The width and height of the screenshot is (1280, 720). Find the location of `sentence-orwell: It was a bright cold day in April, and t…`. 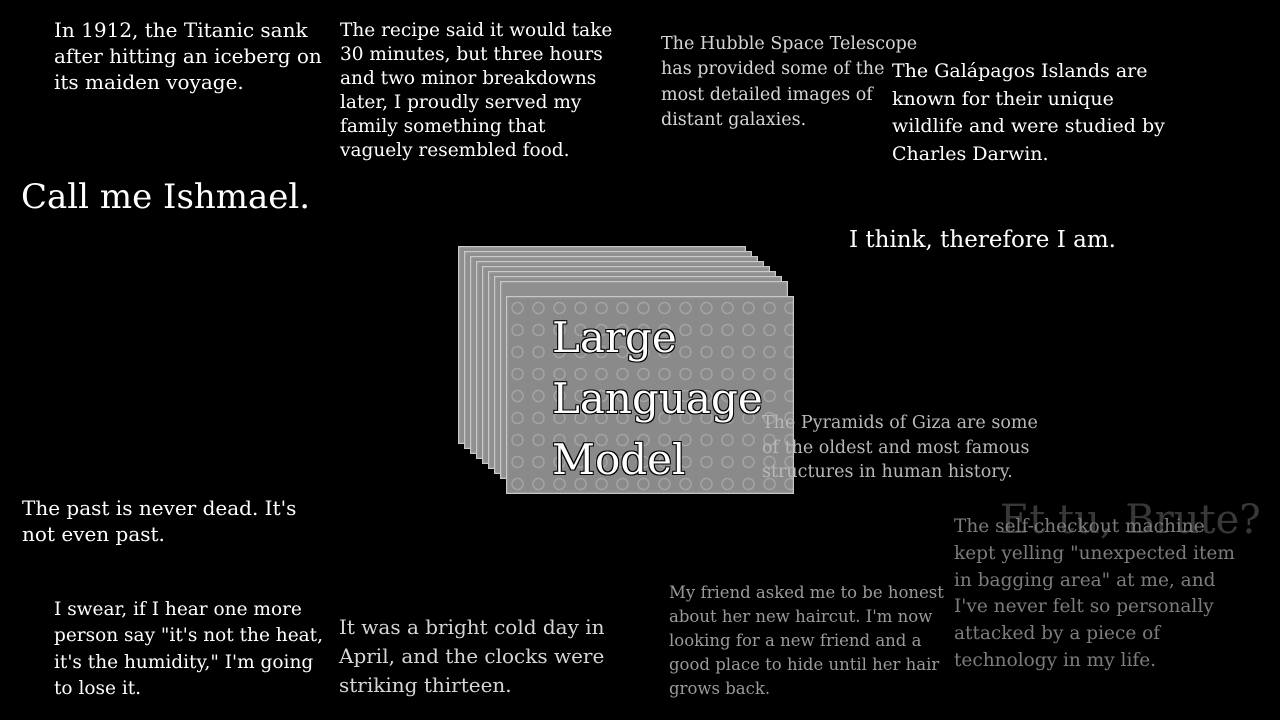

sentence-orwell: It was a bright cold day in April, and t… is located at coordinates (472, 656).